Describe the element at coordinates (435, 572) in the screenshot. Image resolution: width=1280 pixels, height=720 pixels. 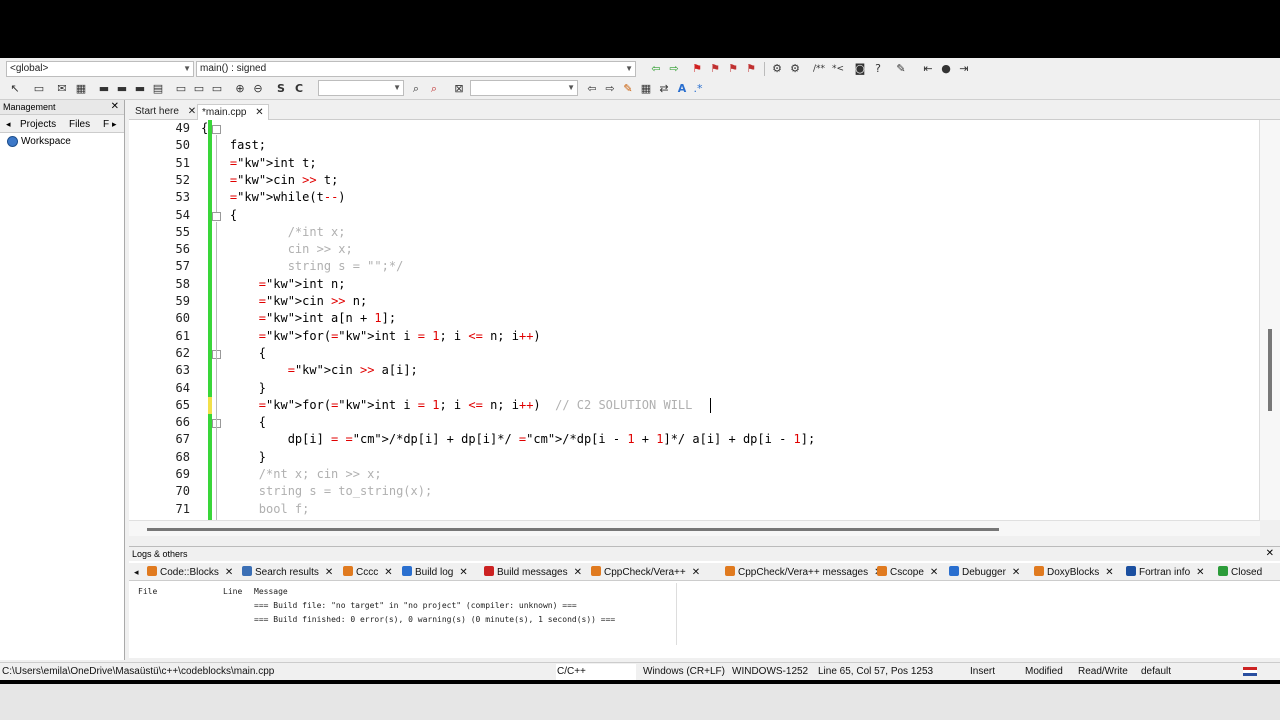
I see `logs-tab: Build log ✕` at that location.